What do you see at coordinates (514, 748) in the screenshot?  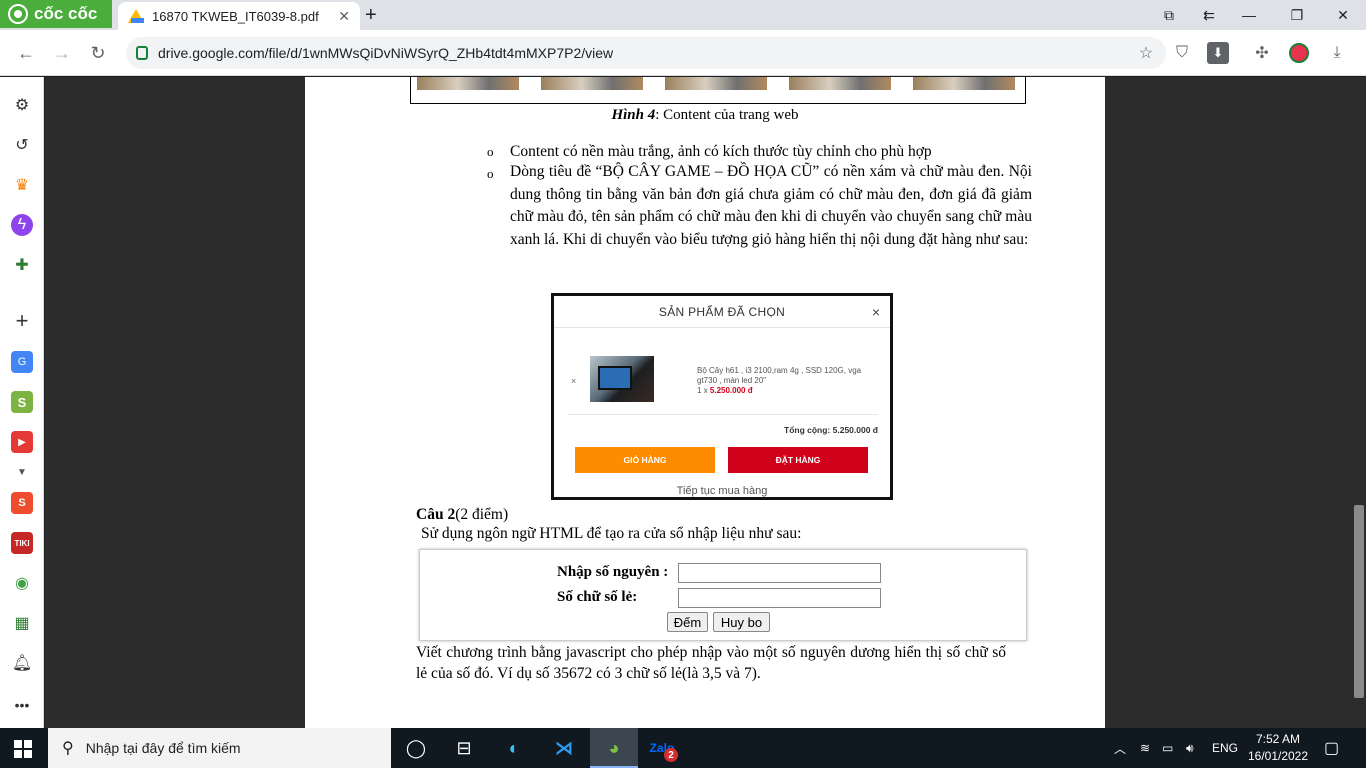 I see `edge-icon: ◐` at bounding box center [514, 748].